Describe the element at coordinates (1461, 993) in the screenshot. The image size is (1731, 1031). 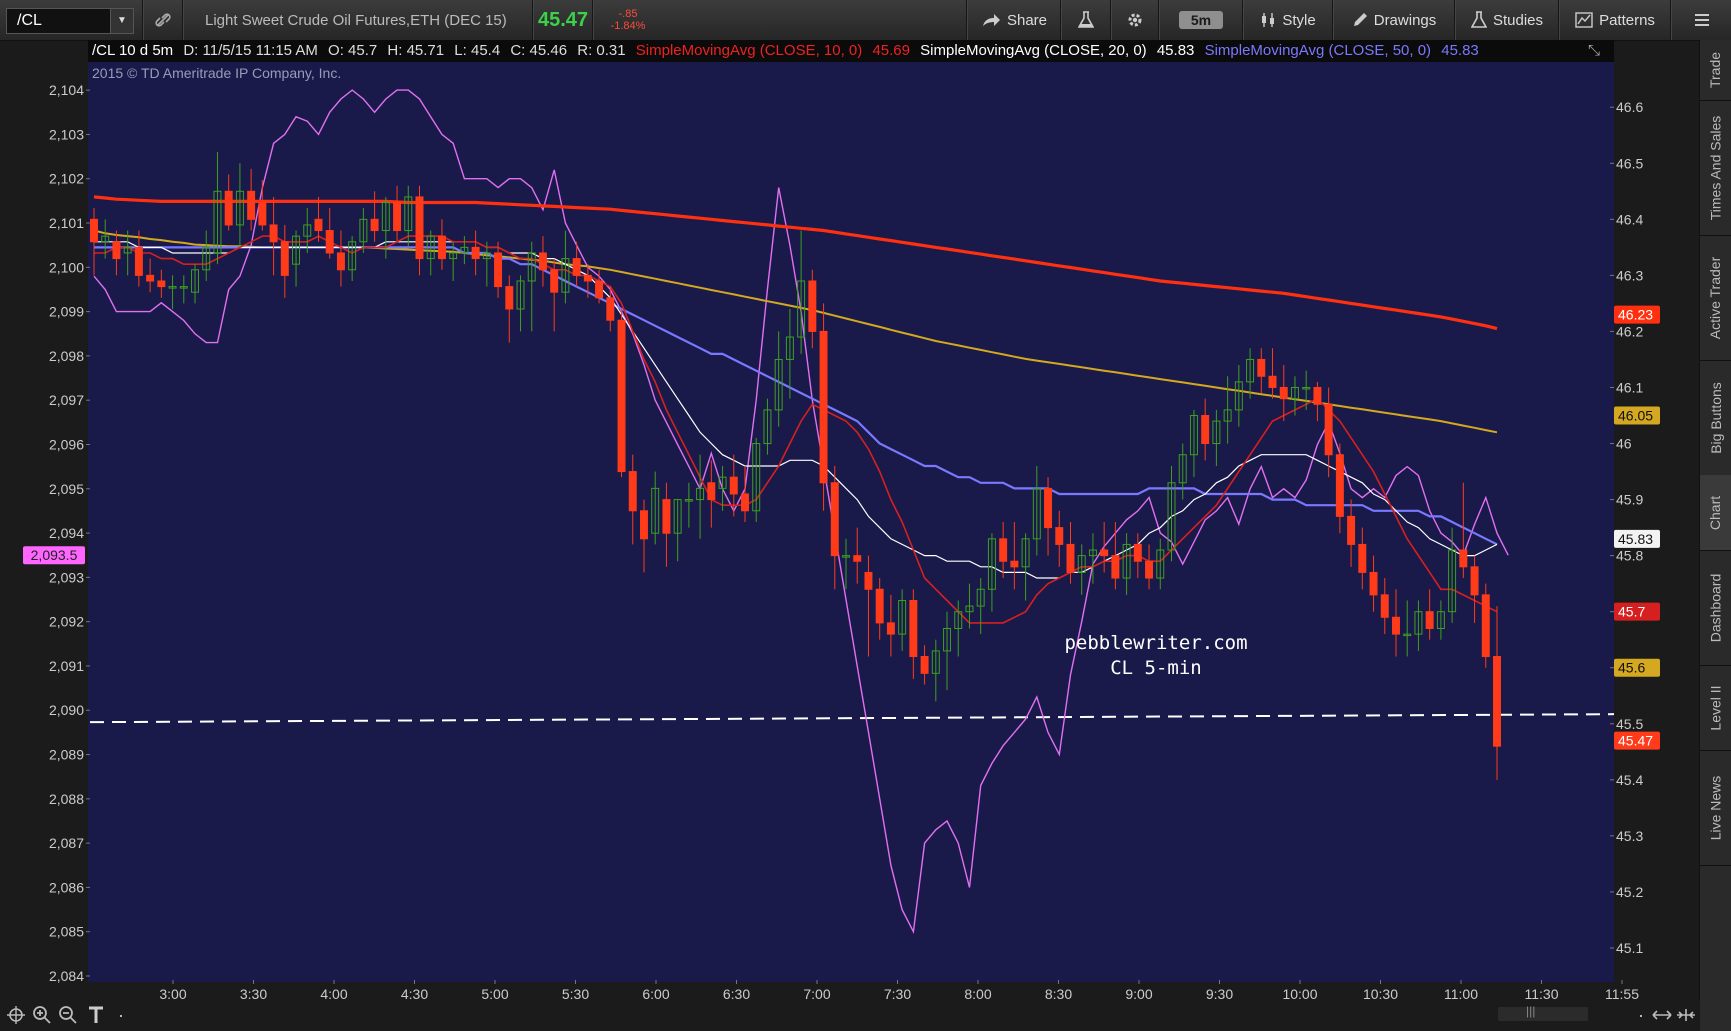
I see `time-axis-tick-label: 11:00` at that location.